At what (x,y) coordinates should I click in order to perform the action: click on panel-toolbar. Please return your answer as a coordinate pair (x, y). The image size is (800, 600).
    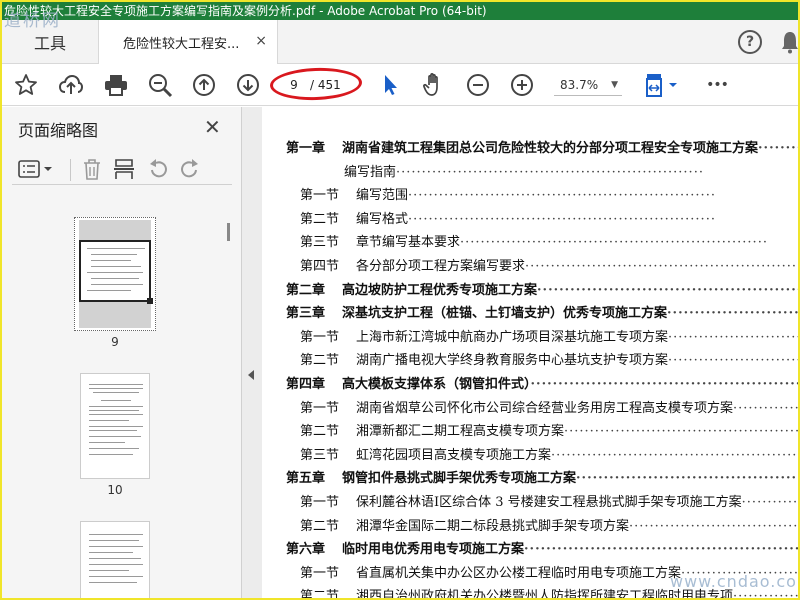
    Looking at the image, I should click on (122, 169).